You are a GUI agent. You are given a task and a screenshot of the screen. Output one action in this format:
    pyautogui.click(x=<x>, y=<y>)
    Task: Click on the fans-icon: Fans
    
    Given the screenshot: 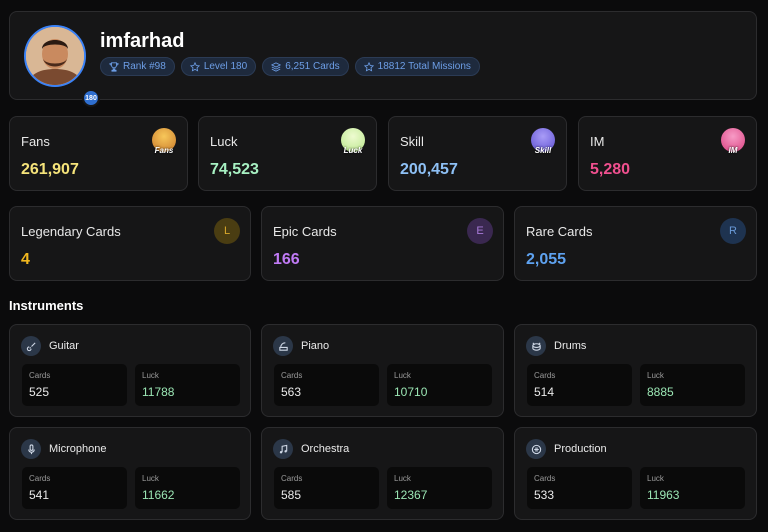 What is the action you would take?
    pyautogui.click(x=164, y=141)
    